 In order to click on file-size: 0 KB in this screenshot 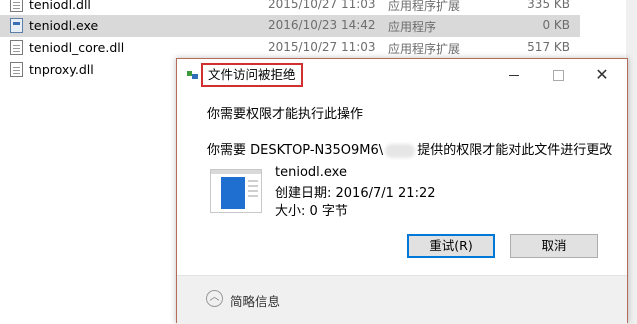, I will do `click(556, 25)`.